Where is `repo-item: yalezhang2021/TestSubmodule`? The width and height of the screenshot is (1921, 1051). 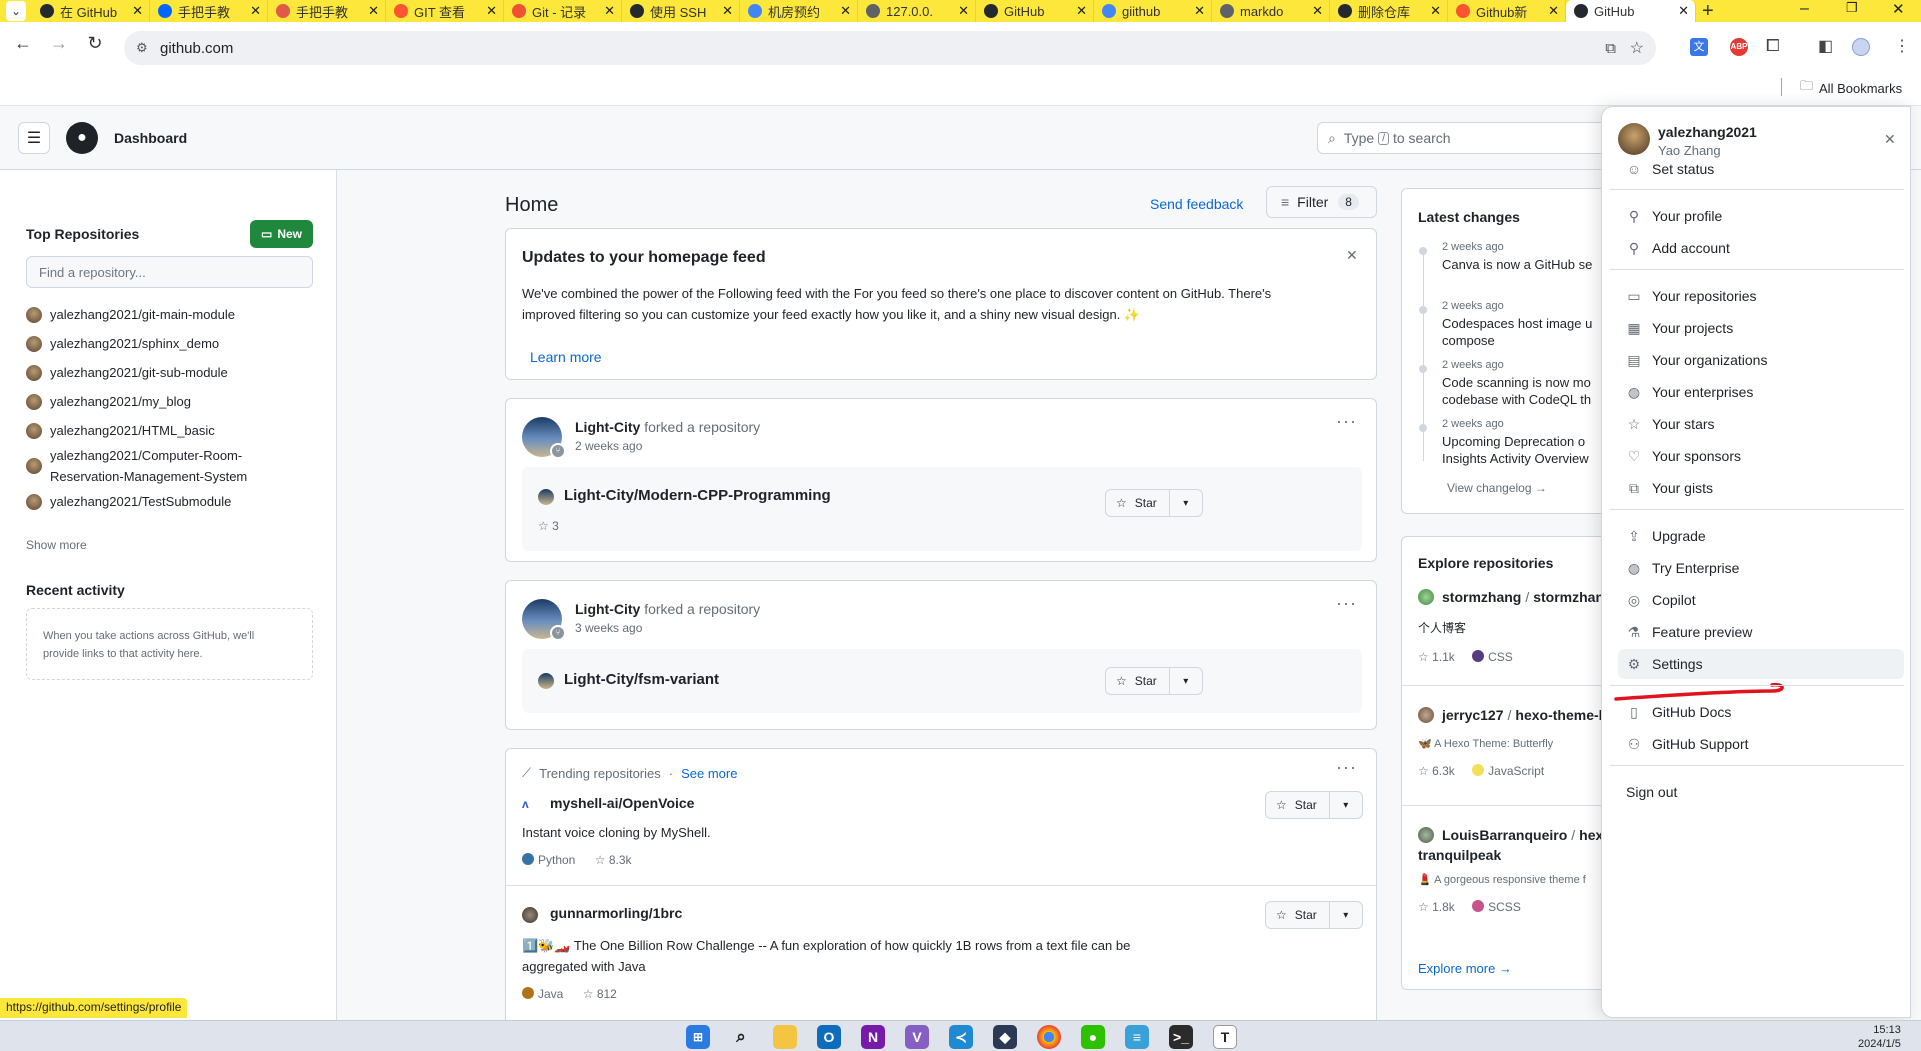 repo-item: yalezhang2021/TestSubmodule is located at coordinates (171, 501).